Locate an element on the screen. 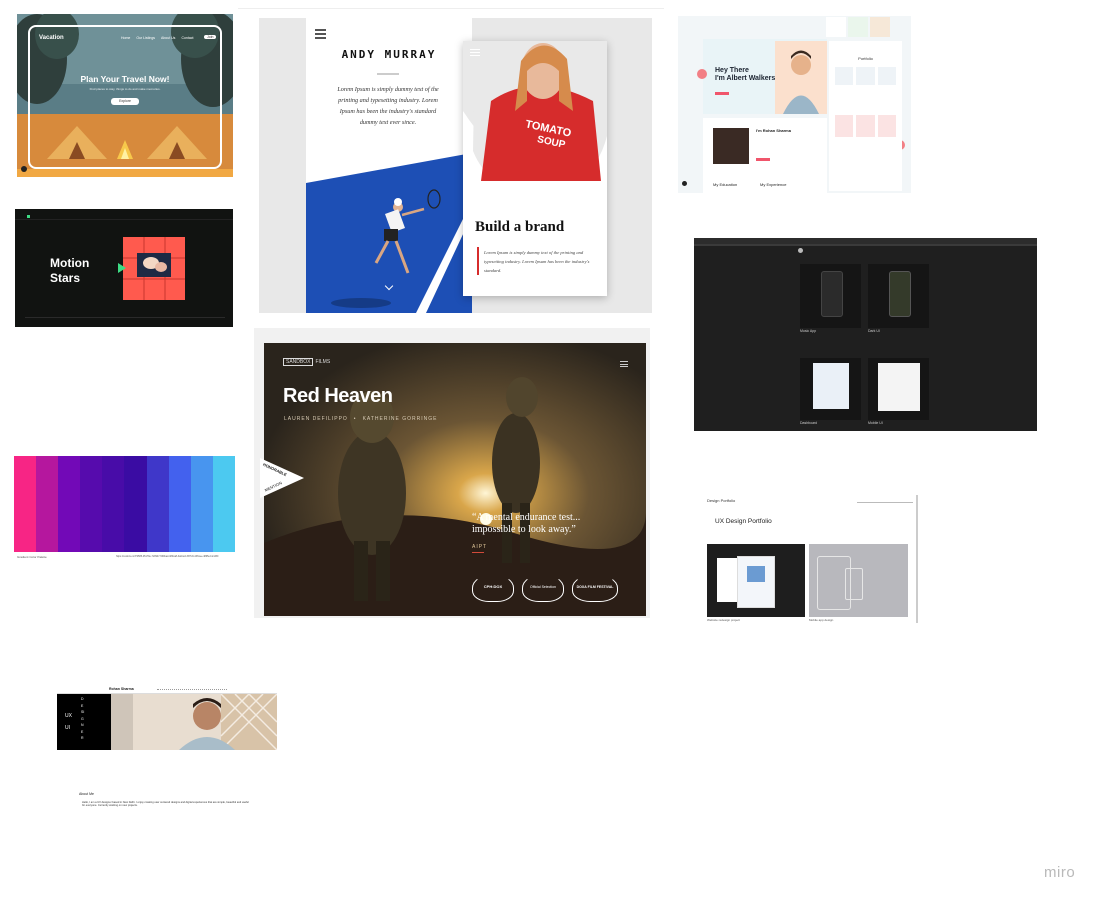  ux-portfolio-title: UX Design Portfolio is located at coordinates (743, 521).